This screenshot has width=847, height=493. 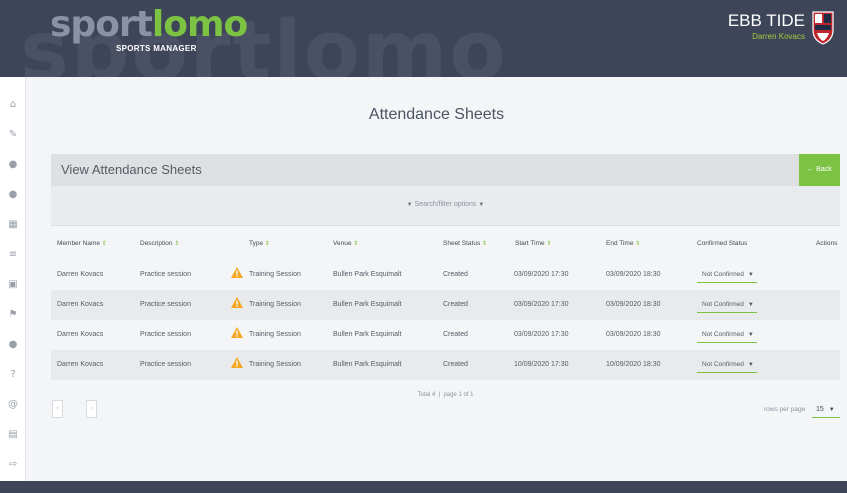 What do you see at coordinates (13, 195) in the screenshot?
I see `users-icon: ●` at bounding box center [13, 195].